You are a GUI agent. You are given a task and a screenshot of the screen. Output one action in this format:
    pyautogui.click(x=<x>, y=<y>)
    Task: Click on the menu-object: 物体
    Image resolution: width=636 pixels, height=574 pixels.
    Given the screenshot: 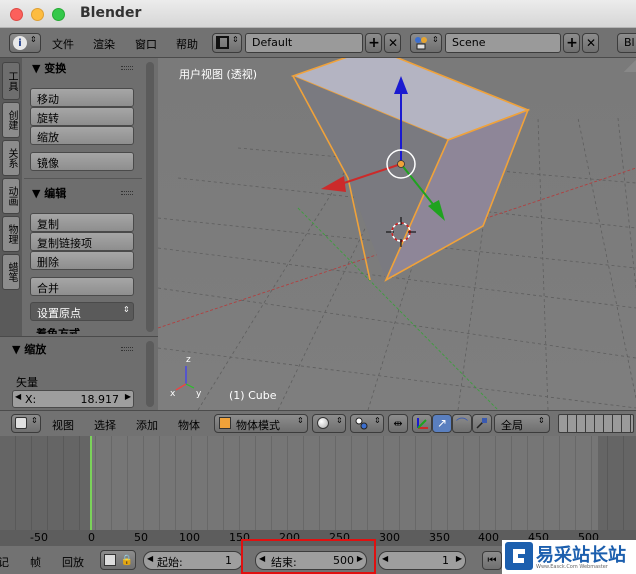 What is the action you would take?
    pyautogui.click(x=189, y=425)
    